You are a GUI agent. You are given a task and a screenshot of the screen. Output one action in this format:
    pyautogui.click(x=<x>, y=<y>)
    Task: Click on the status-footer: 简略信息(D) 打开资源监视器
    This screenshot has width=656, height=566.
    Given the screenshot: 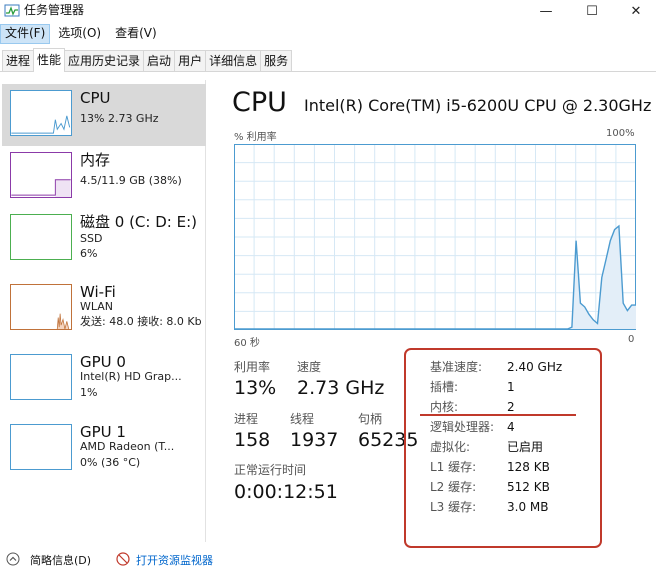 What is the action you would take?
    pyautogui.click(x=328, y=558)
    